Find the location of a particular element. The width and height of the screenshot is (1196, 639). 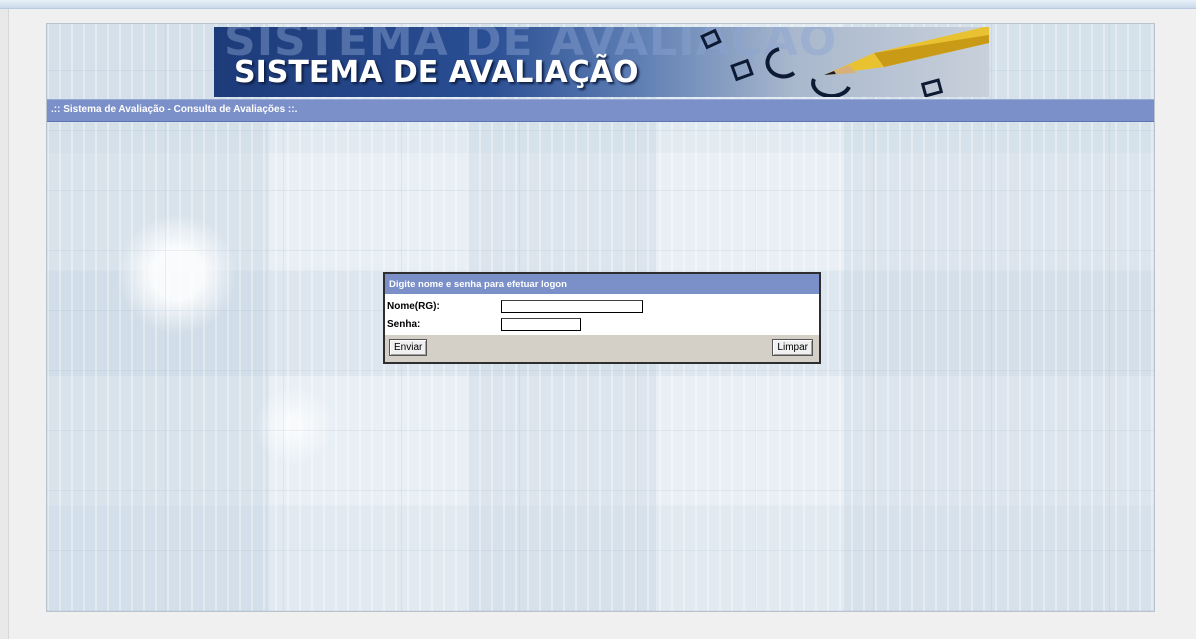

username-input is located at coordinates (572, 306).